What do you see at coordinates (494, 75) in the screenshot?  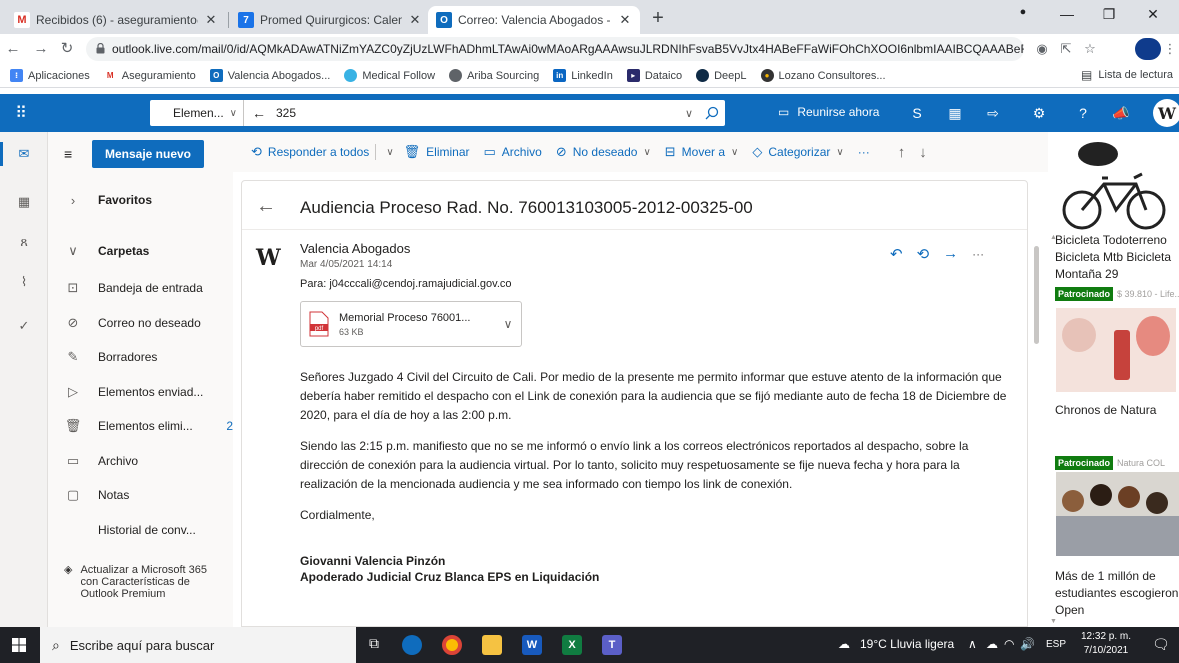 I see `bookmark-ariba: Ariba Sourcing` at bounding box center [494, 75].